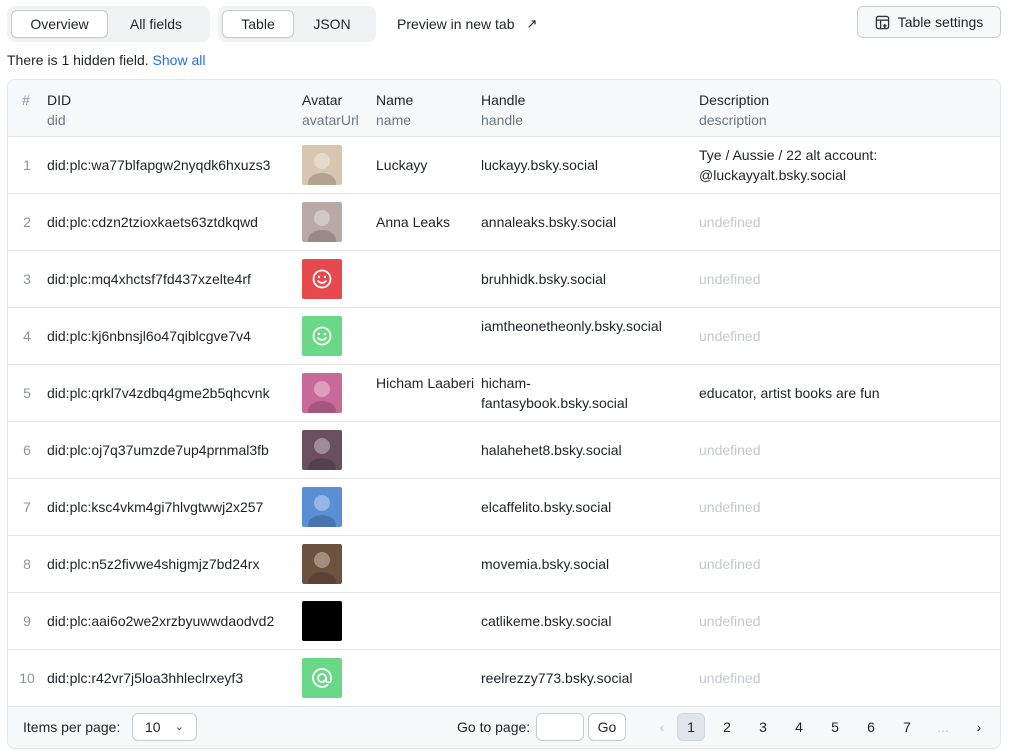 The height and width of the screenshot is (755, 1009). Describe the element at coordinates (59, 110) in the screenshot. I see `column-header-did: DID did` at that location.